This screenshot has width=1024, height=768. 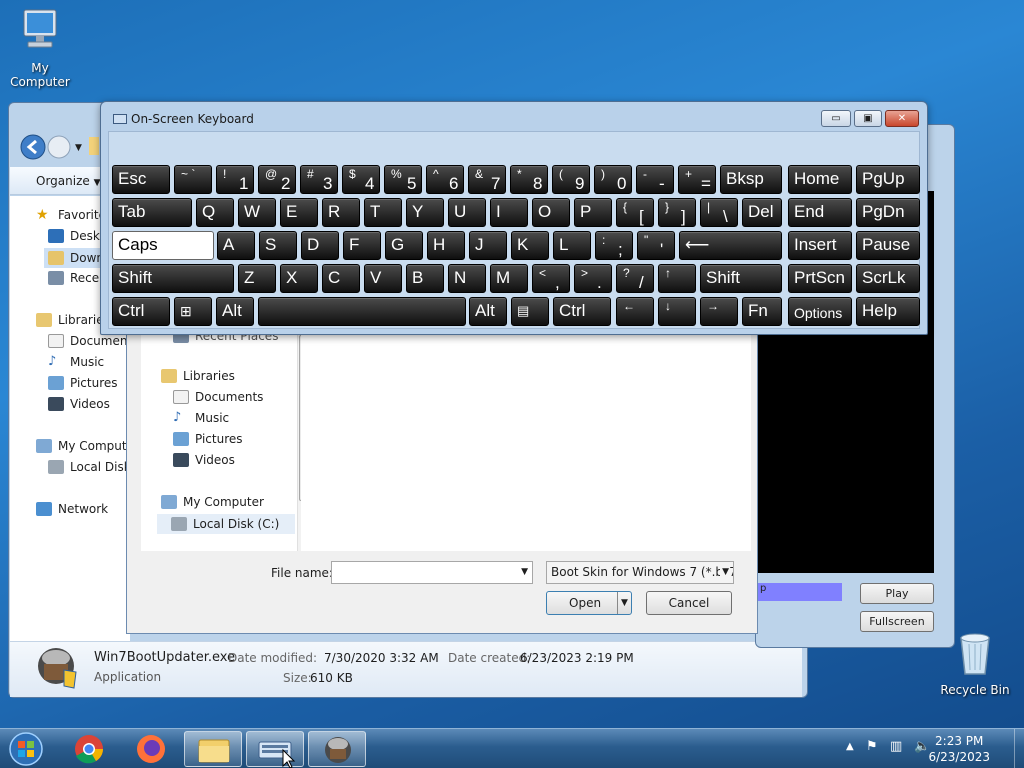 What do you see at coordinates (79, 404) in the screenshot?
I see `nav-videos: Videos` at bounding box center [79, 404].